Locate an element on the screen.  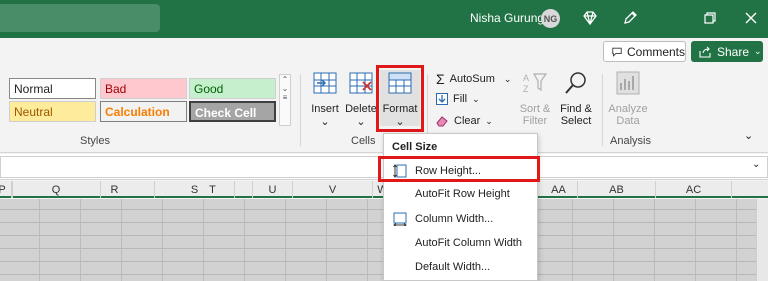
menu-item-label: AutoFit Column Width is located at coordinates (468, 243).